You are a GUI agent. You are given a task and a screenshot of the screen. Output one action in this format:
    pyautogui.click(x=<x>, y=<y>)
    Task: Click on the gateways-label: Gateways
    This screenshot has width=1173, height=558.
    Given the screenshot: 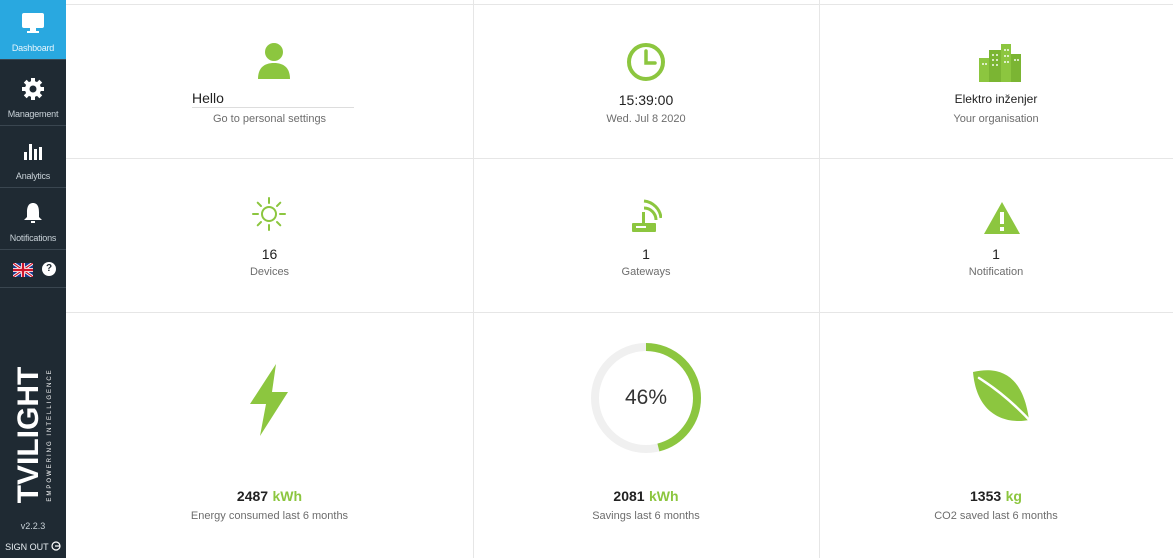 What is the action you would take?
    pyautogui.click(x=646, y=272)
    